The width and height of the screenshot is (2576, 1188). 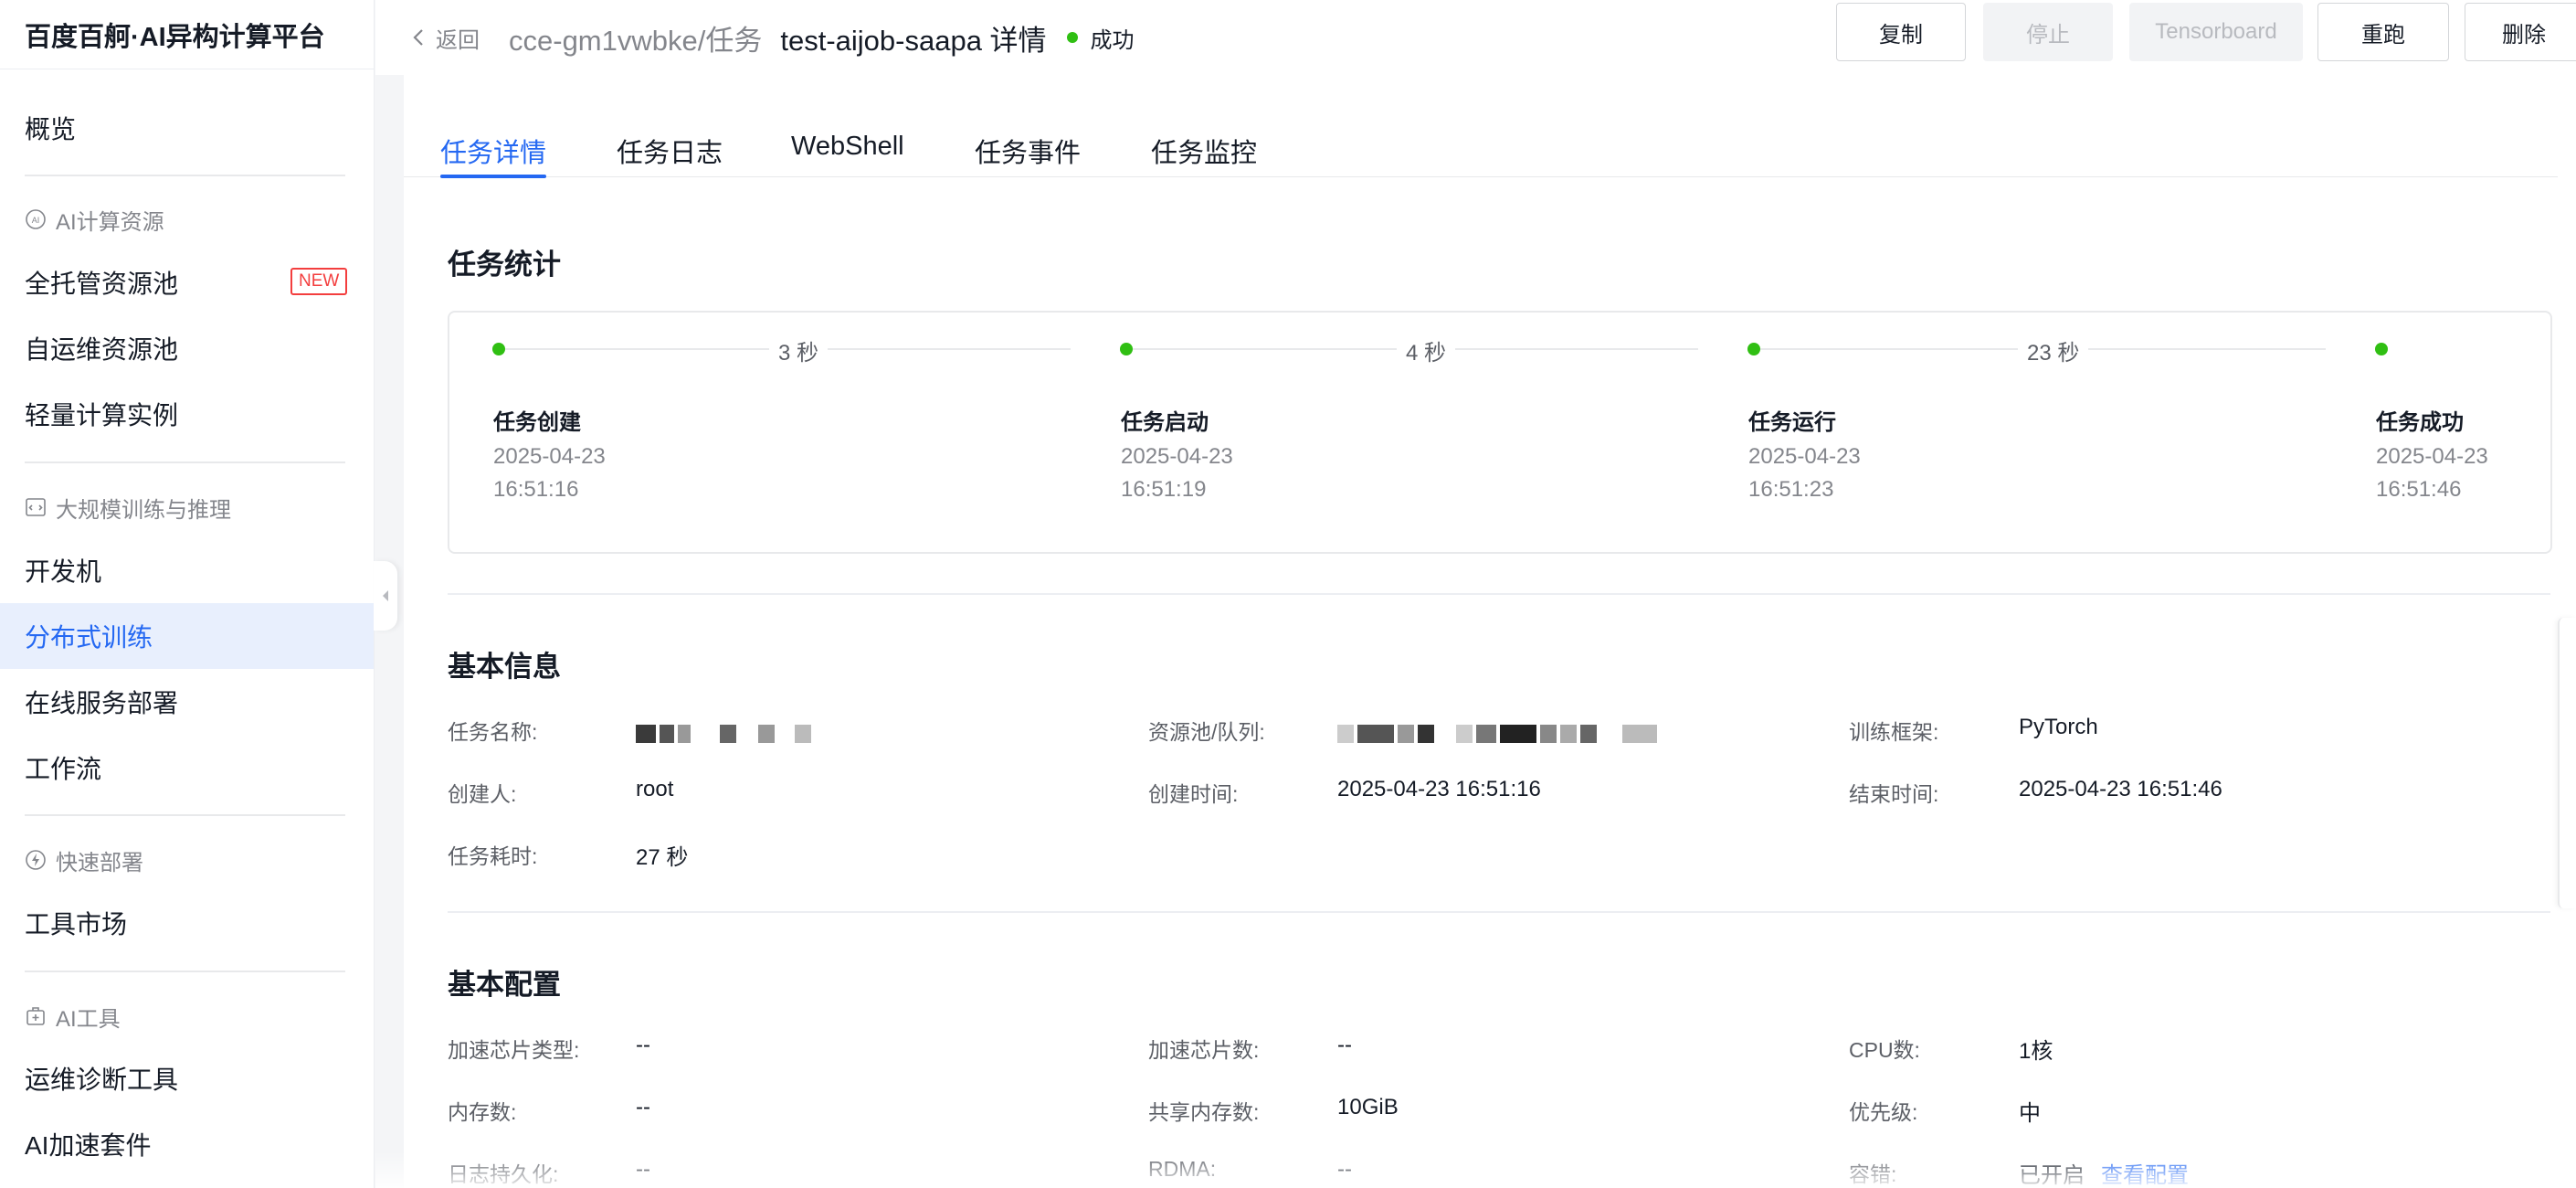 I want to click on sidebar-item-managed-pool: 全托管资源池 NEW, so click(x=187, y=282).